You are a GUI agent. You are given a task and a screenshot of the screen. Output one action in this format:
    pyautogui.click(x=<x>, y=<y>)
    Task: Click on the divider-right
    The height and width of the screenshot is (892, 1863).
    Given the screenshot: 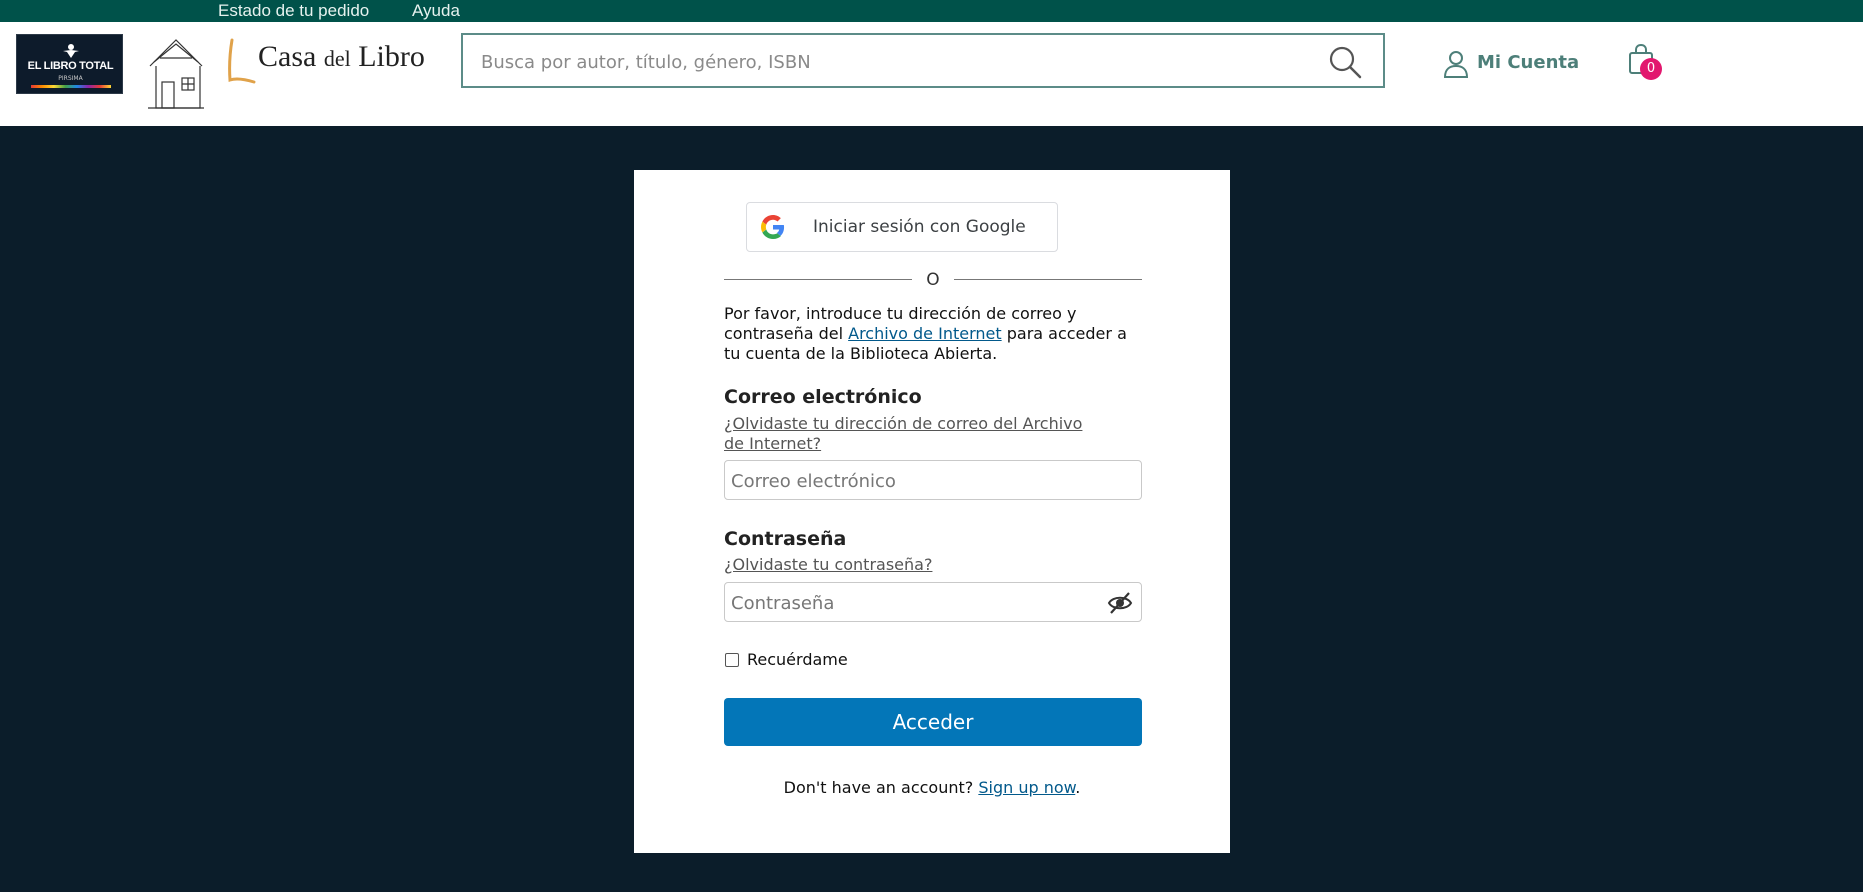 What is the action you would take?
    pyautogui.click(x=1048, y=279)
    